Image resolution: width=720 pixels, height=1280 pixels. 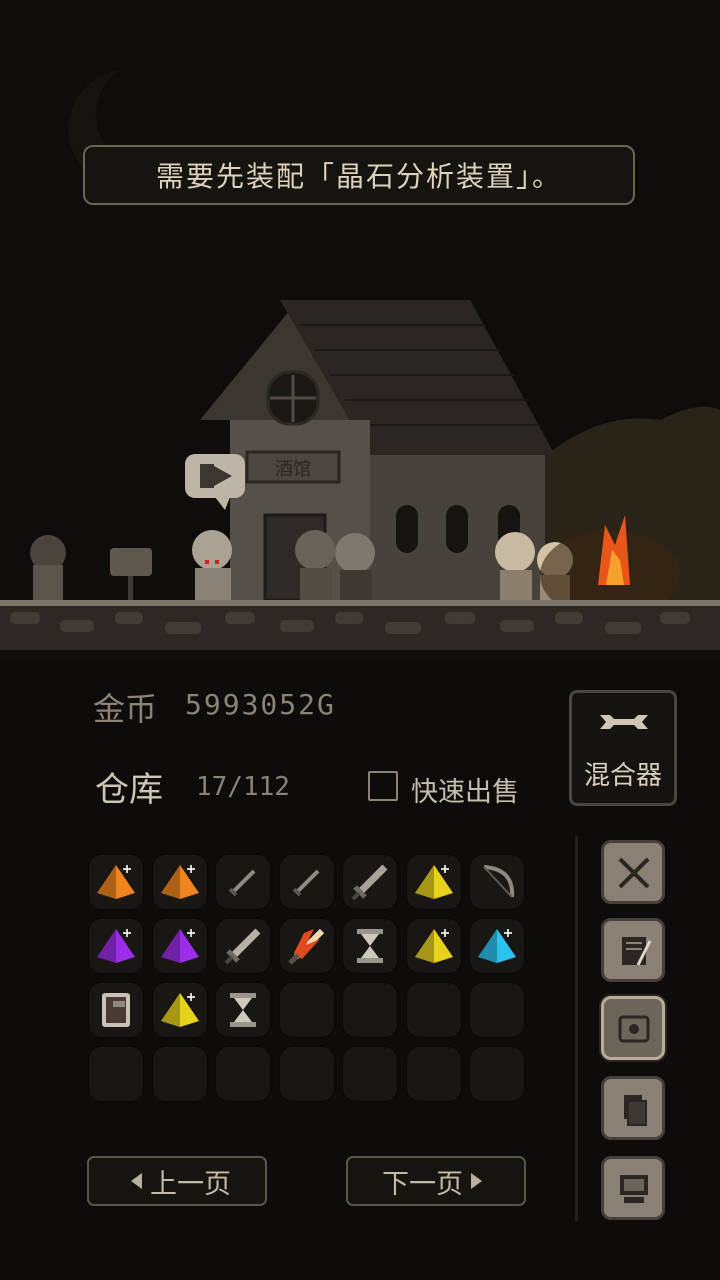 I want to click on scroll-button, so click(x=633, y=950).